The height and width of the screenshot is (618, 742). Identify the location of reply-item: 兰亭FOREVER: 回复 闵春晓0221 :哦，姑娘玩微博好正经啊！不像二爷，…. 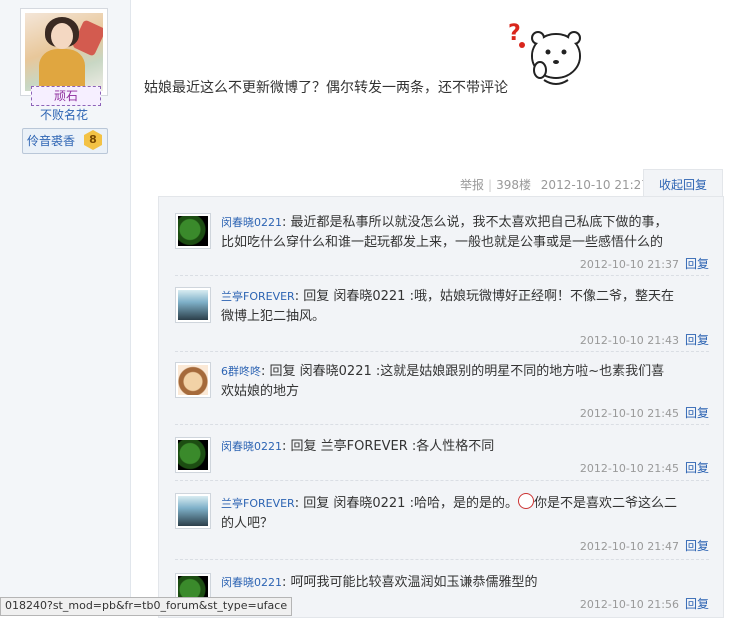
(442, 317).